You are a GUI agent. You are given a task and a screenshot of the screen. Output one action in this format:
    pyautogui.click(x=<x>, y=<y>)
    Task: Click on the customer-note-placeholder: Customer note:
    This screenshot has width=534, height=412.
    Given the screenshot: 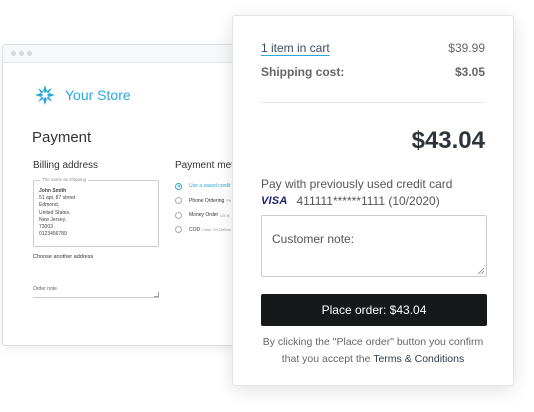 What is the action you would take?
    pyautogui.click(x=313, y=239)
    